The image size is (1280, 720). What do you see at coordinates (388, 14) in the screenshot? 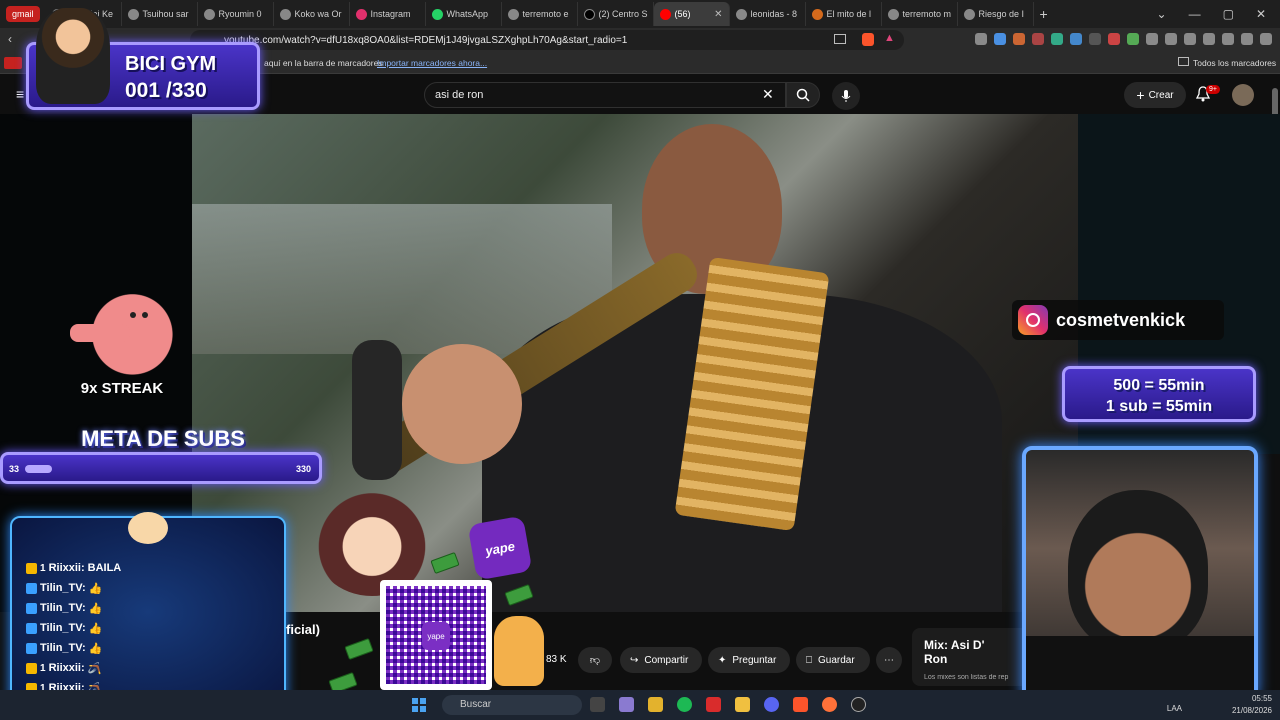
I see `tab-instagram: Instagram` at bounding box center [388, 14].